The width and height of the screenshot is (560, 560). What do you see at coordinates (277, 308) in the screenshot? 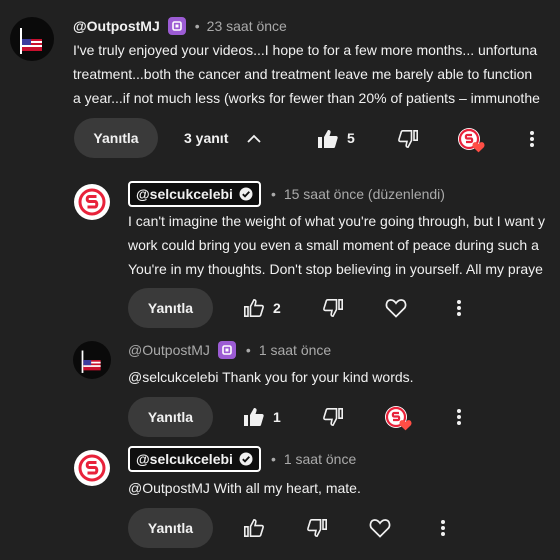
I see `like-count: 2` at bounding box center [277, 308].